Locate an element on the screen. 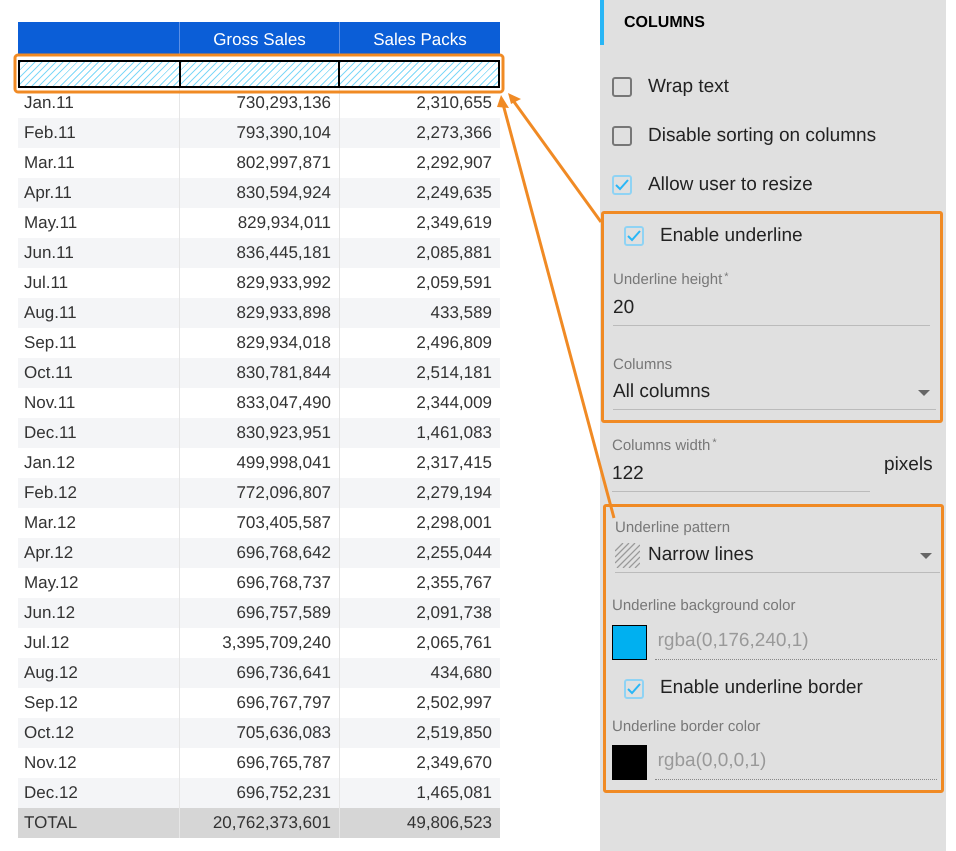 Image resolution: width=956 pixels, height=851 pixels. column-header: Sales Packs is located at coordinates (420, 39).